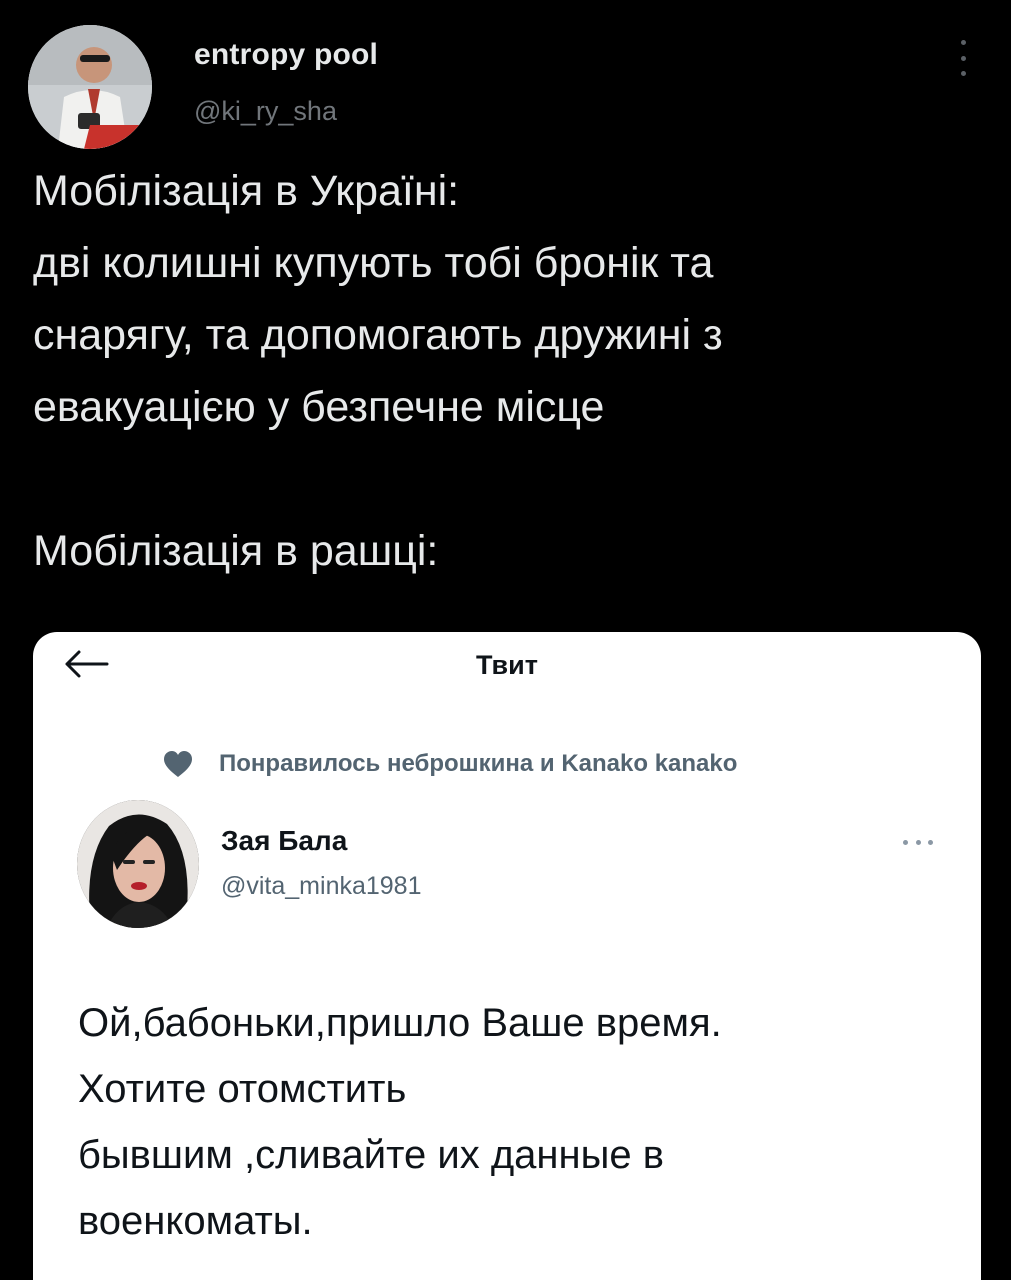  Describe the element at coordinates (284, 840) in the screenshot. I see `embedded-author-name: Зая Бала` at that location.